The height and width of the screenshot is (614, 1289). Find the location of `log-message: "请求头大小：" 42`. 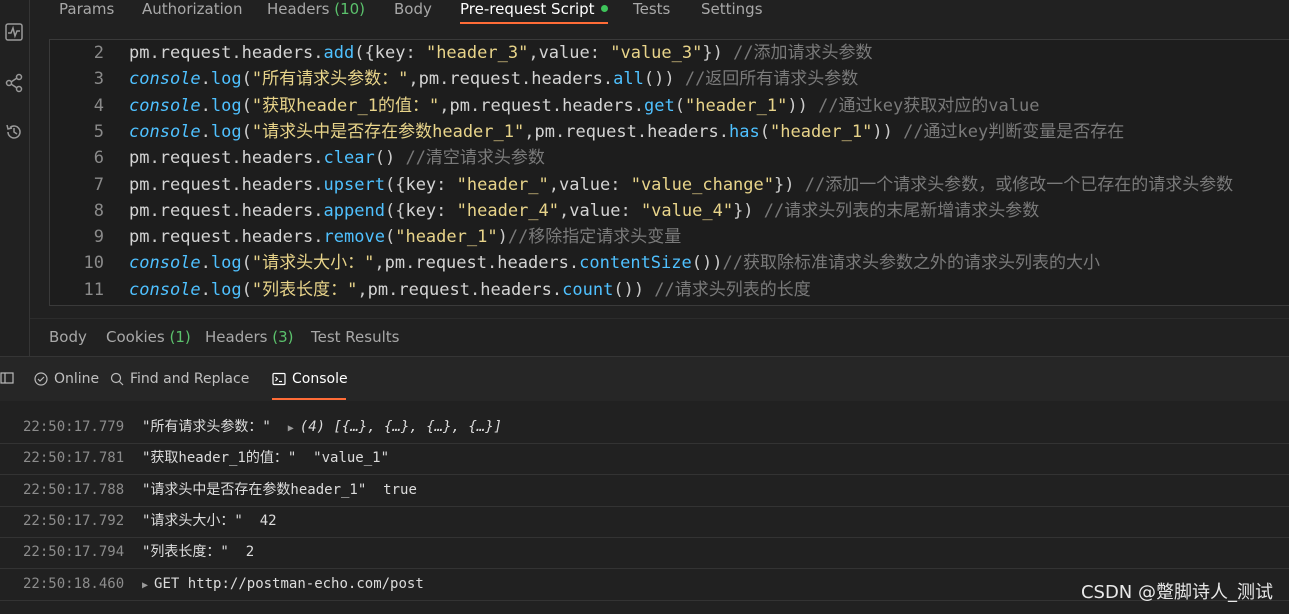

log-message: "请求头大小：" 42 is located at coordinates (209, 521).